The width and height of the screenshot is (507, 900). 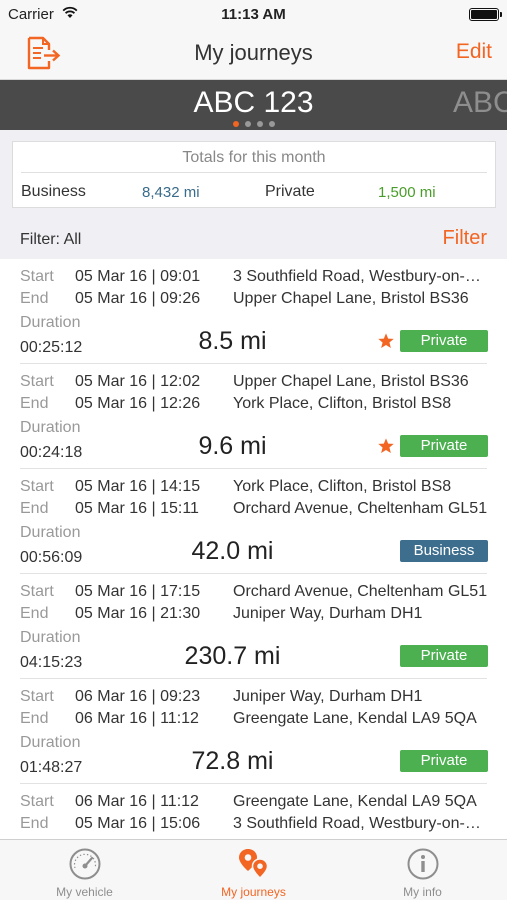 What do you see at coordinates (51, 452) in the screenshot?
I see `duration-value: 00:24:18` at bounding box center [51, 452].